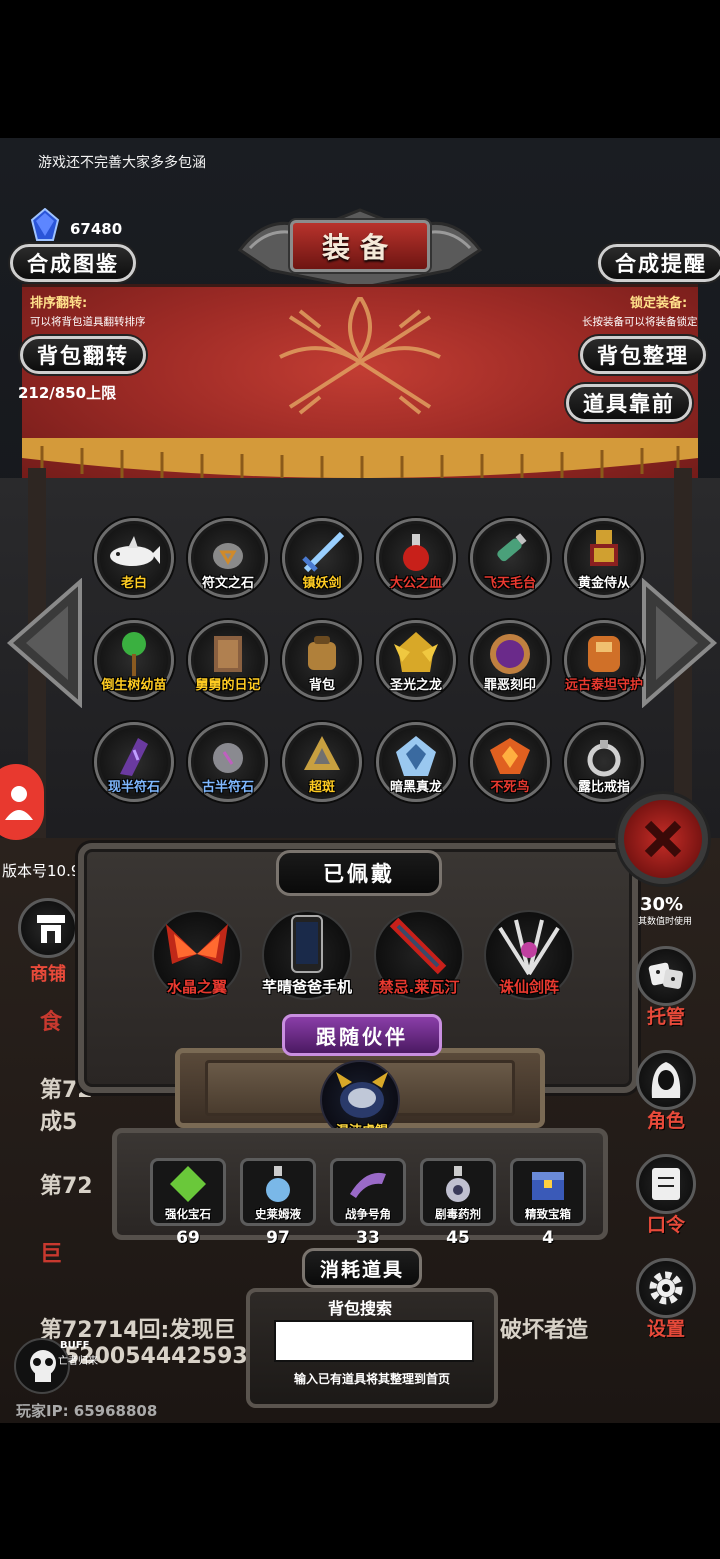 The width and height of the screenshot is (720, 1559). I want to click on silver-ring-icon, so click(604, 758).